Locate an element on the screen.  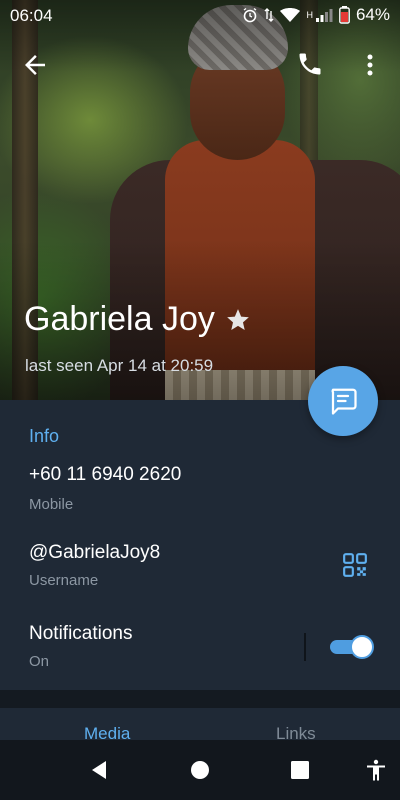
phone-icon is located at coordinates (310, 64).